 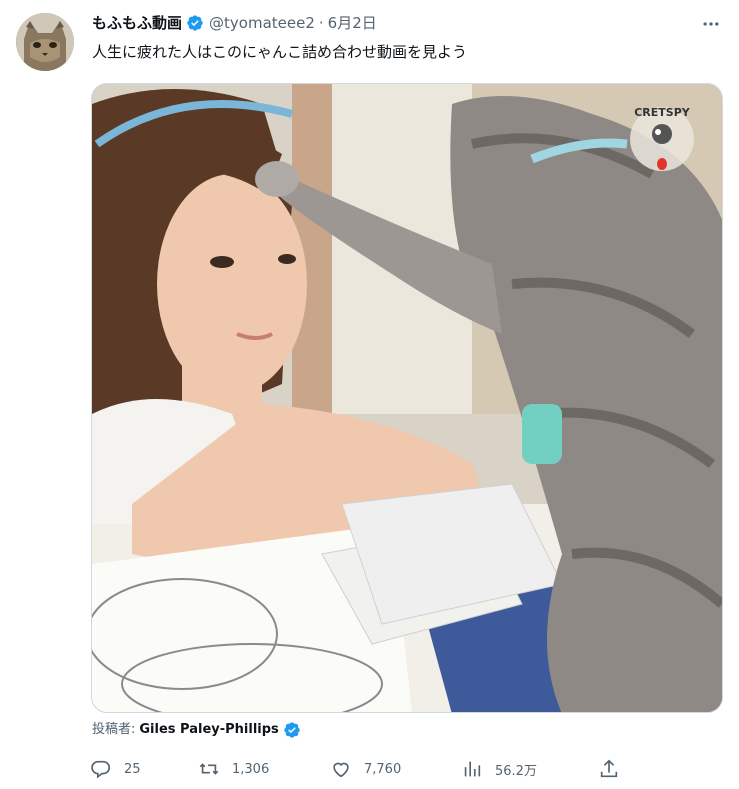 What do you see at coordinates (341, 770) in the screenshot?
I see `heart-icon` at bounding box center [341, 770].